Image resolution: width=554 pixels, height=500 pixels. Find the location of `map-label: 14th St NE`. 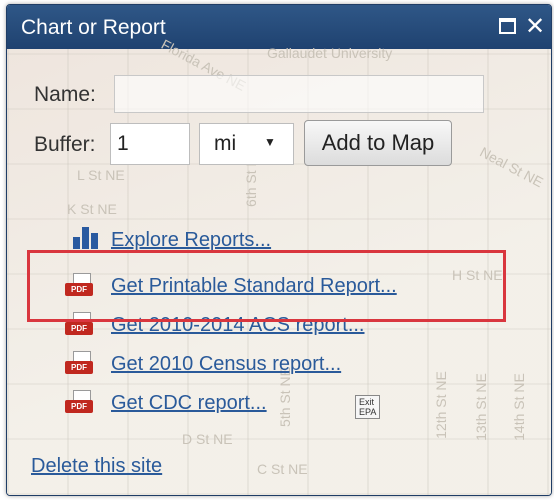

map-label: 14th St NE is located at coordinates (518, 407).